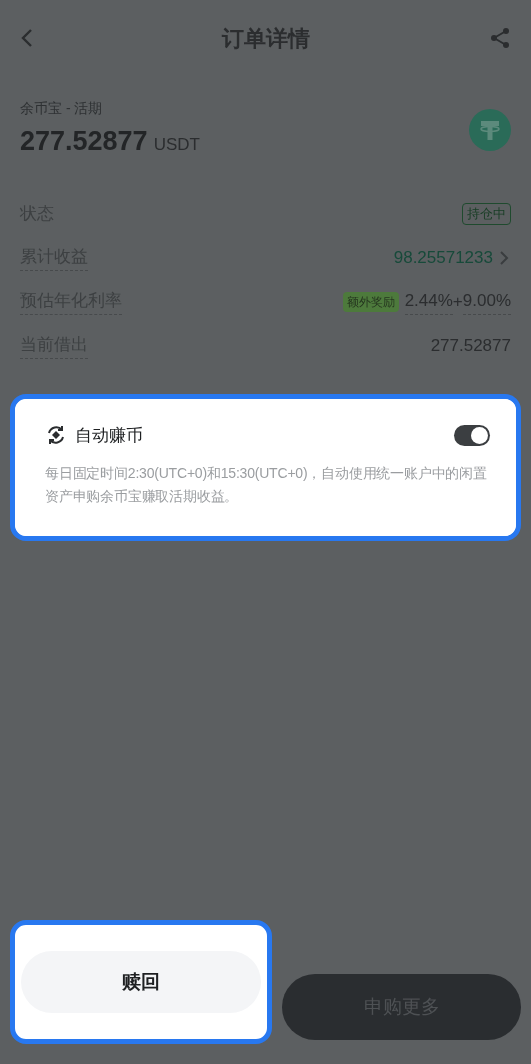 The height and width of the screenshot is (1064, 531). What do you see at coordinates (504, 257) in the screenshot?
I see `chevron-right-icon` at bounding box center [504, 257].